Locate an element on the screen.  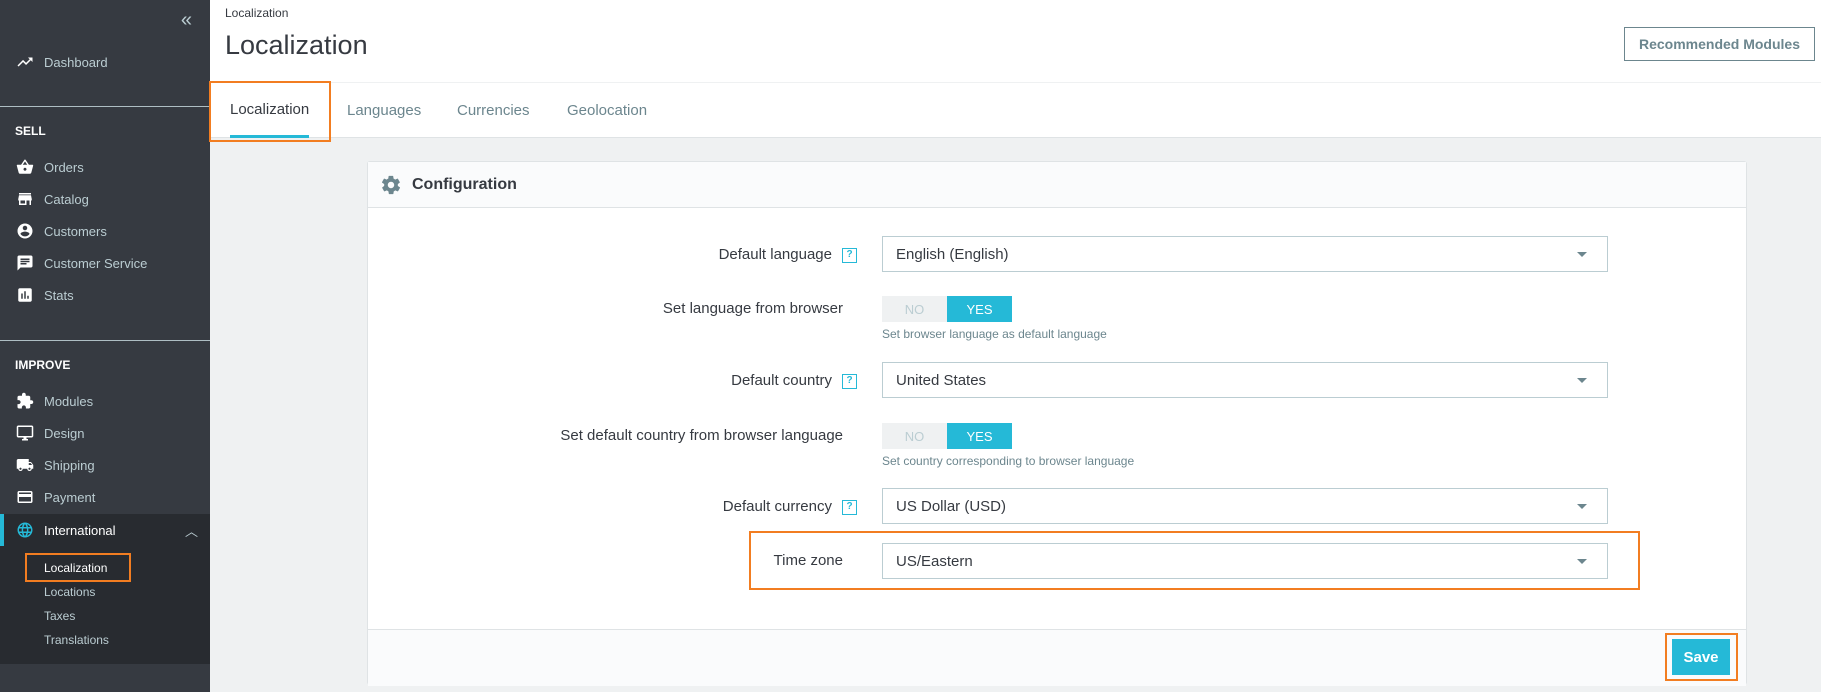
sidebar-item-label: Payment is located at coordinates (70, 497).